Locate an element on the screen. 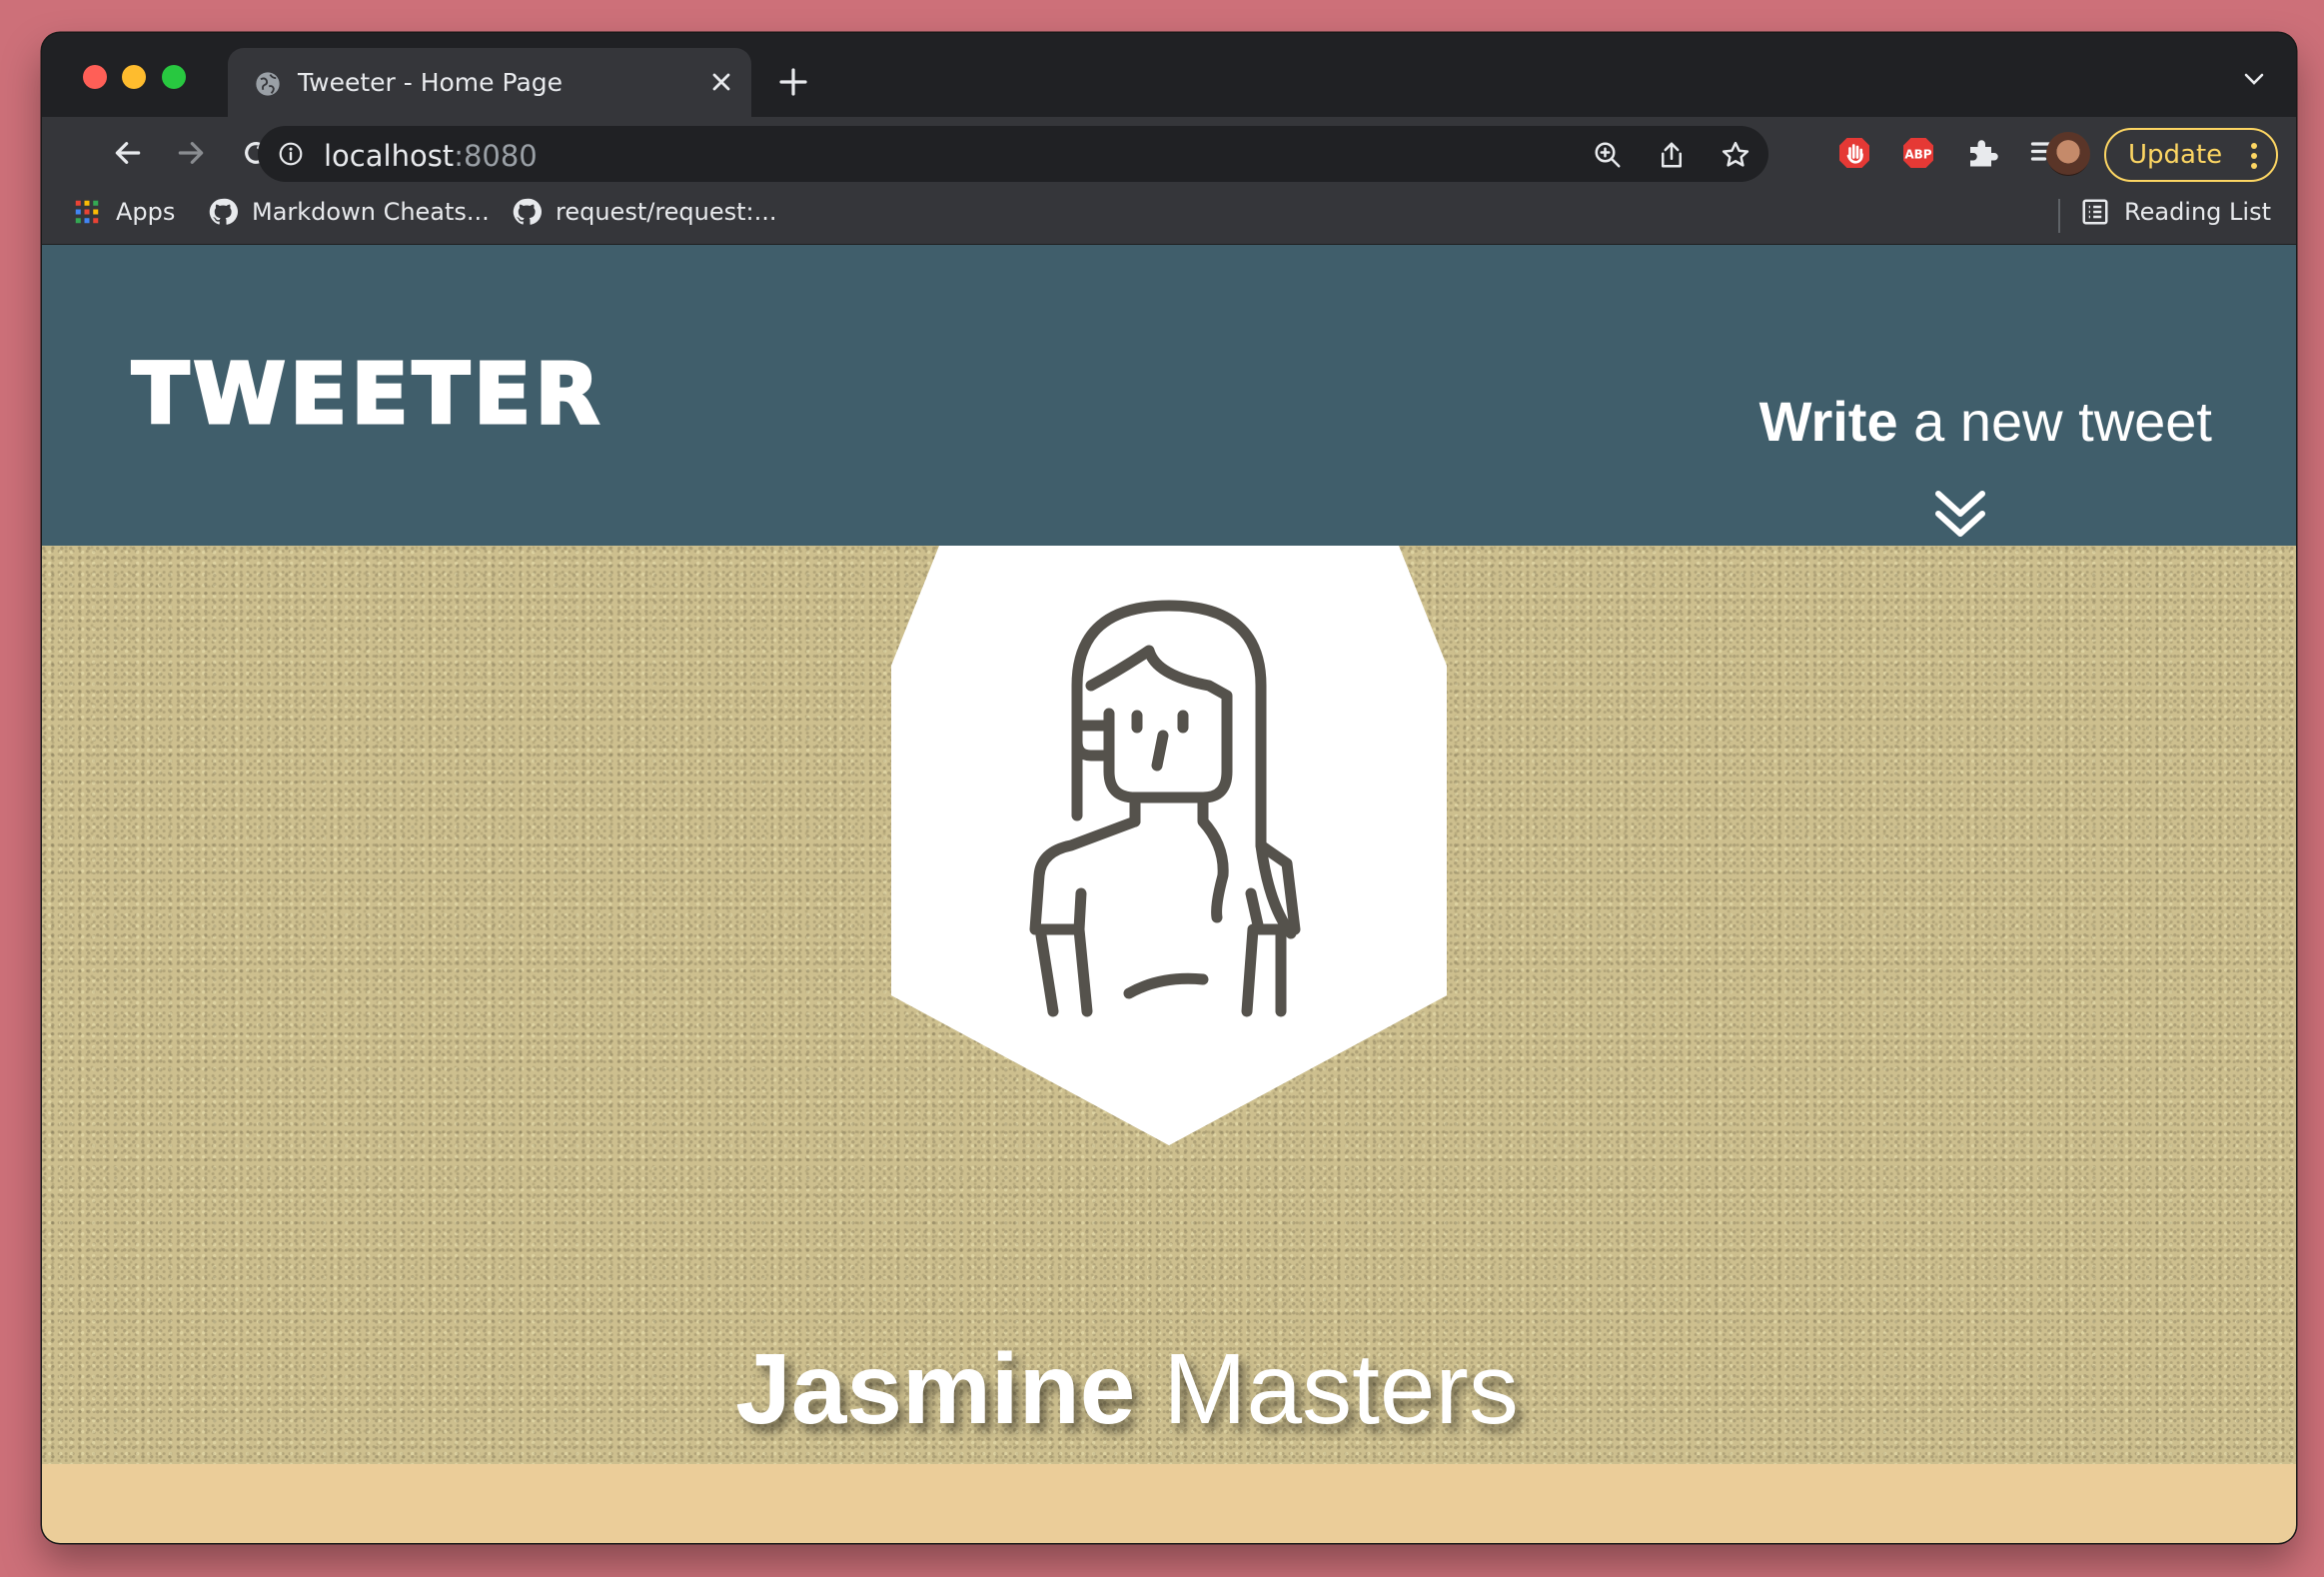 This screenshot has height=1577, width=2324. bookmark-apps: Apps is located at coordinates (124, 212).